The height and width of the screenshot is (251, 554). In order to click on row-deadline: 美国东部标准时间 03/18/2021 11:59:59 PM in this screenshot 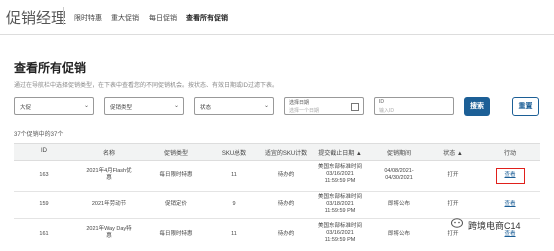, I will do `click(340, 204)`.